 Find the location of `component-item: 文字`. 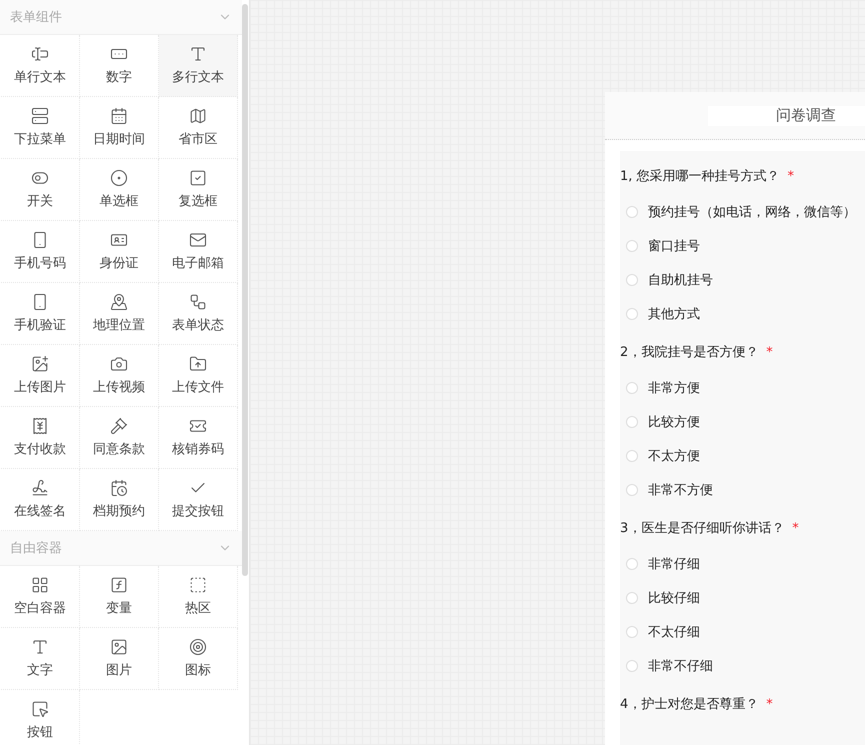

component-item: 文字 is located at coordinates (40, 659).